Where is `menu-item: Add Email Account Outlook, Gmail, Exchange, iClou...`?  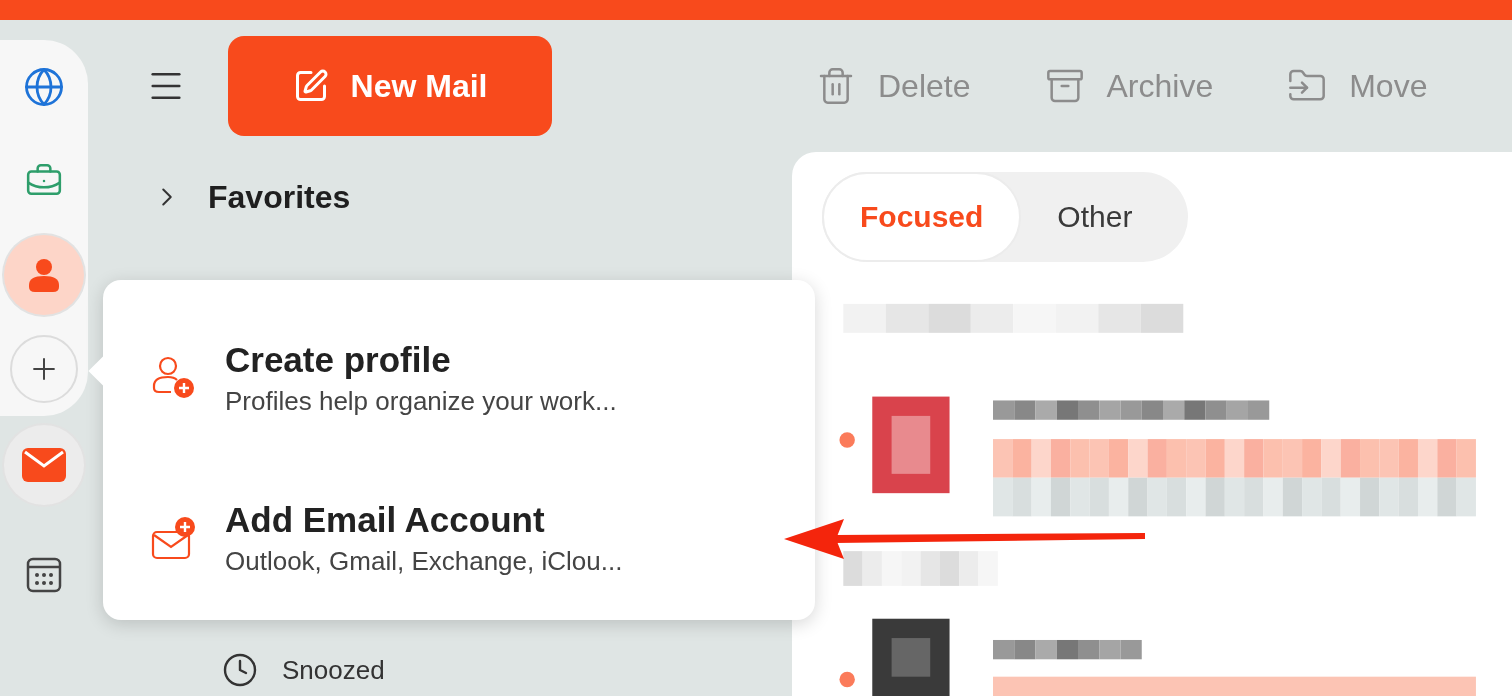 menu-item: Add Email Account Outlook, Gmail, Exchange, iClou... is located at coordinates (459, 538).